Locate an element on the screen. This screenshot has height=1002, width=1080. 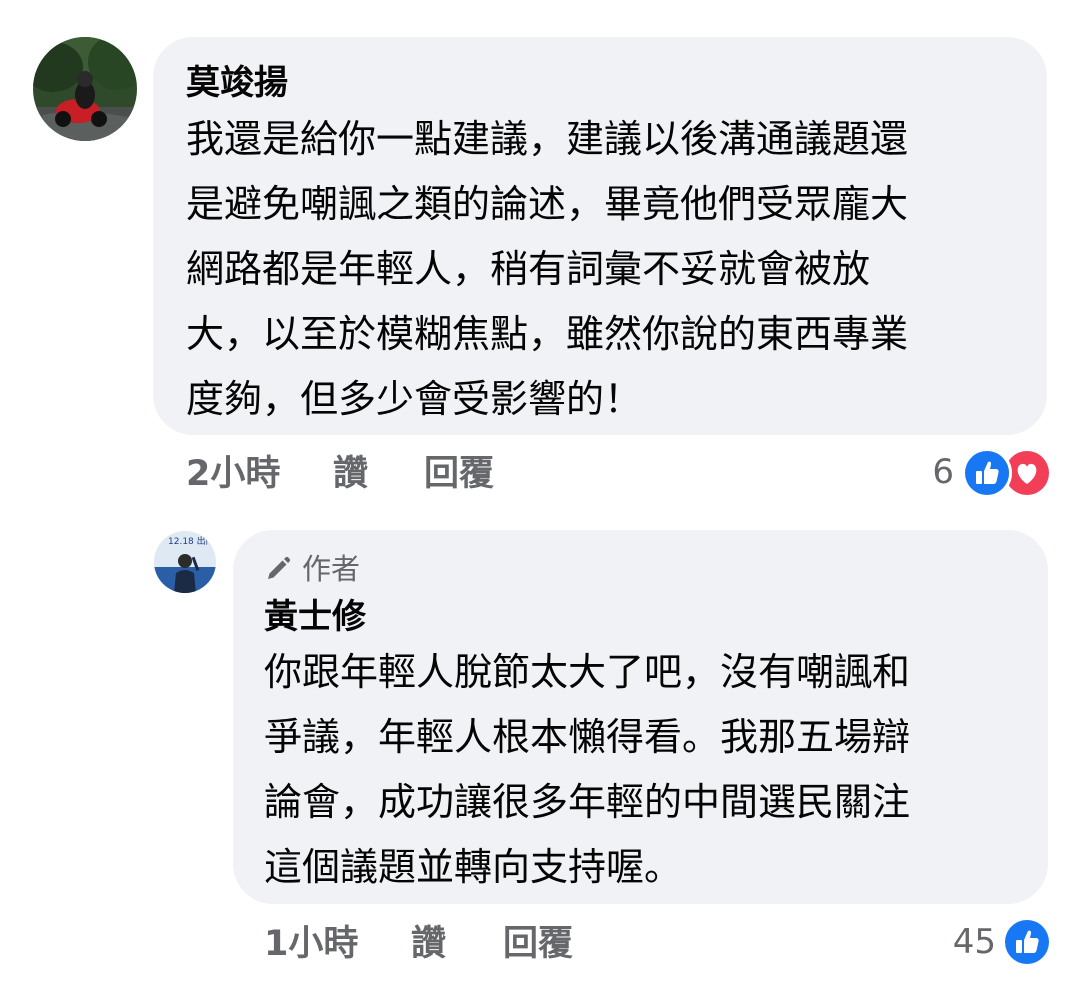
comment-text-line: 度夠，但多少會受影響的！ is located at coordinates (414, 399).